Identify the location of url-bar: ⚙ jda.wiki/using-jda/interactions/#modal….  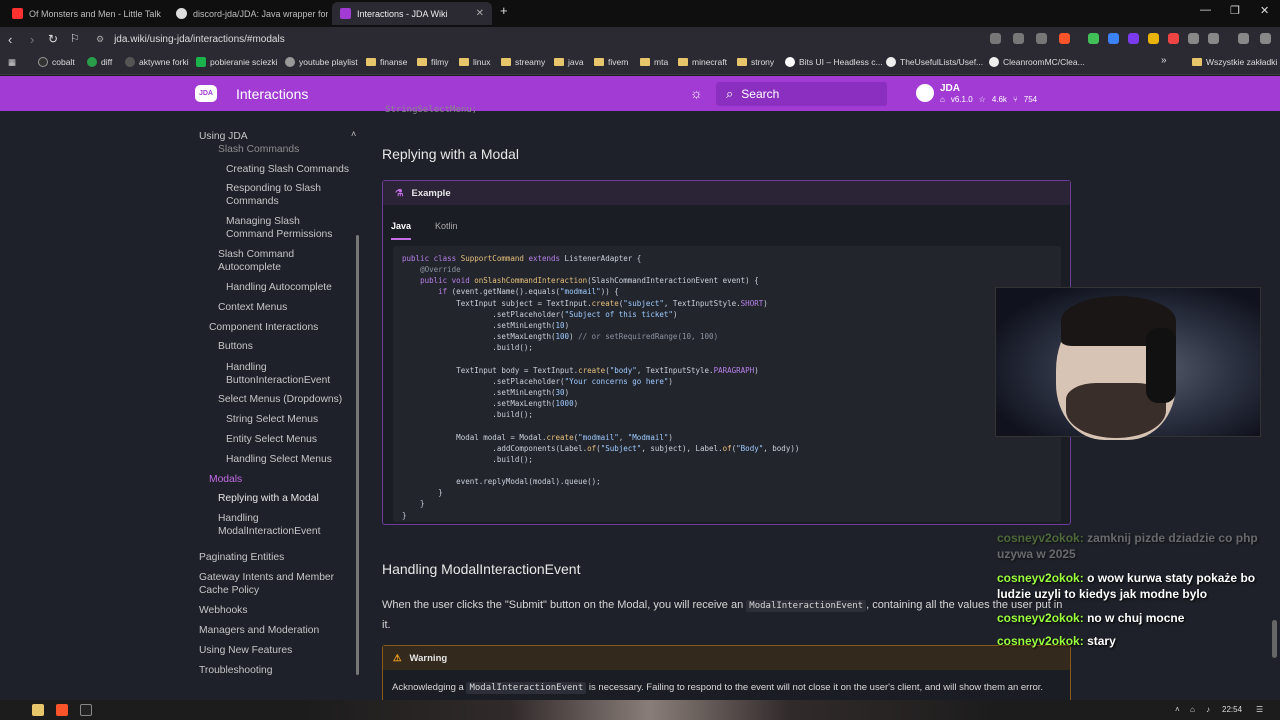
(530, 39).